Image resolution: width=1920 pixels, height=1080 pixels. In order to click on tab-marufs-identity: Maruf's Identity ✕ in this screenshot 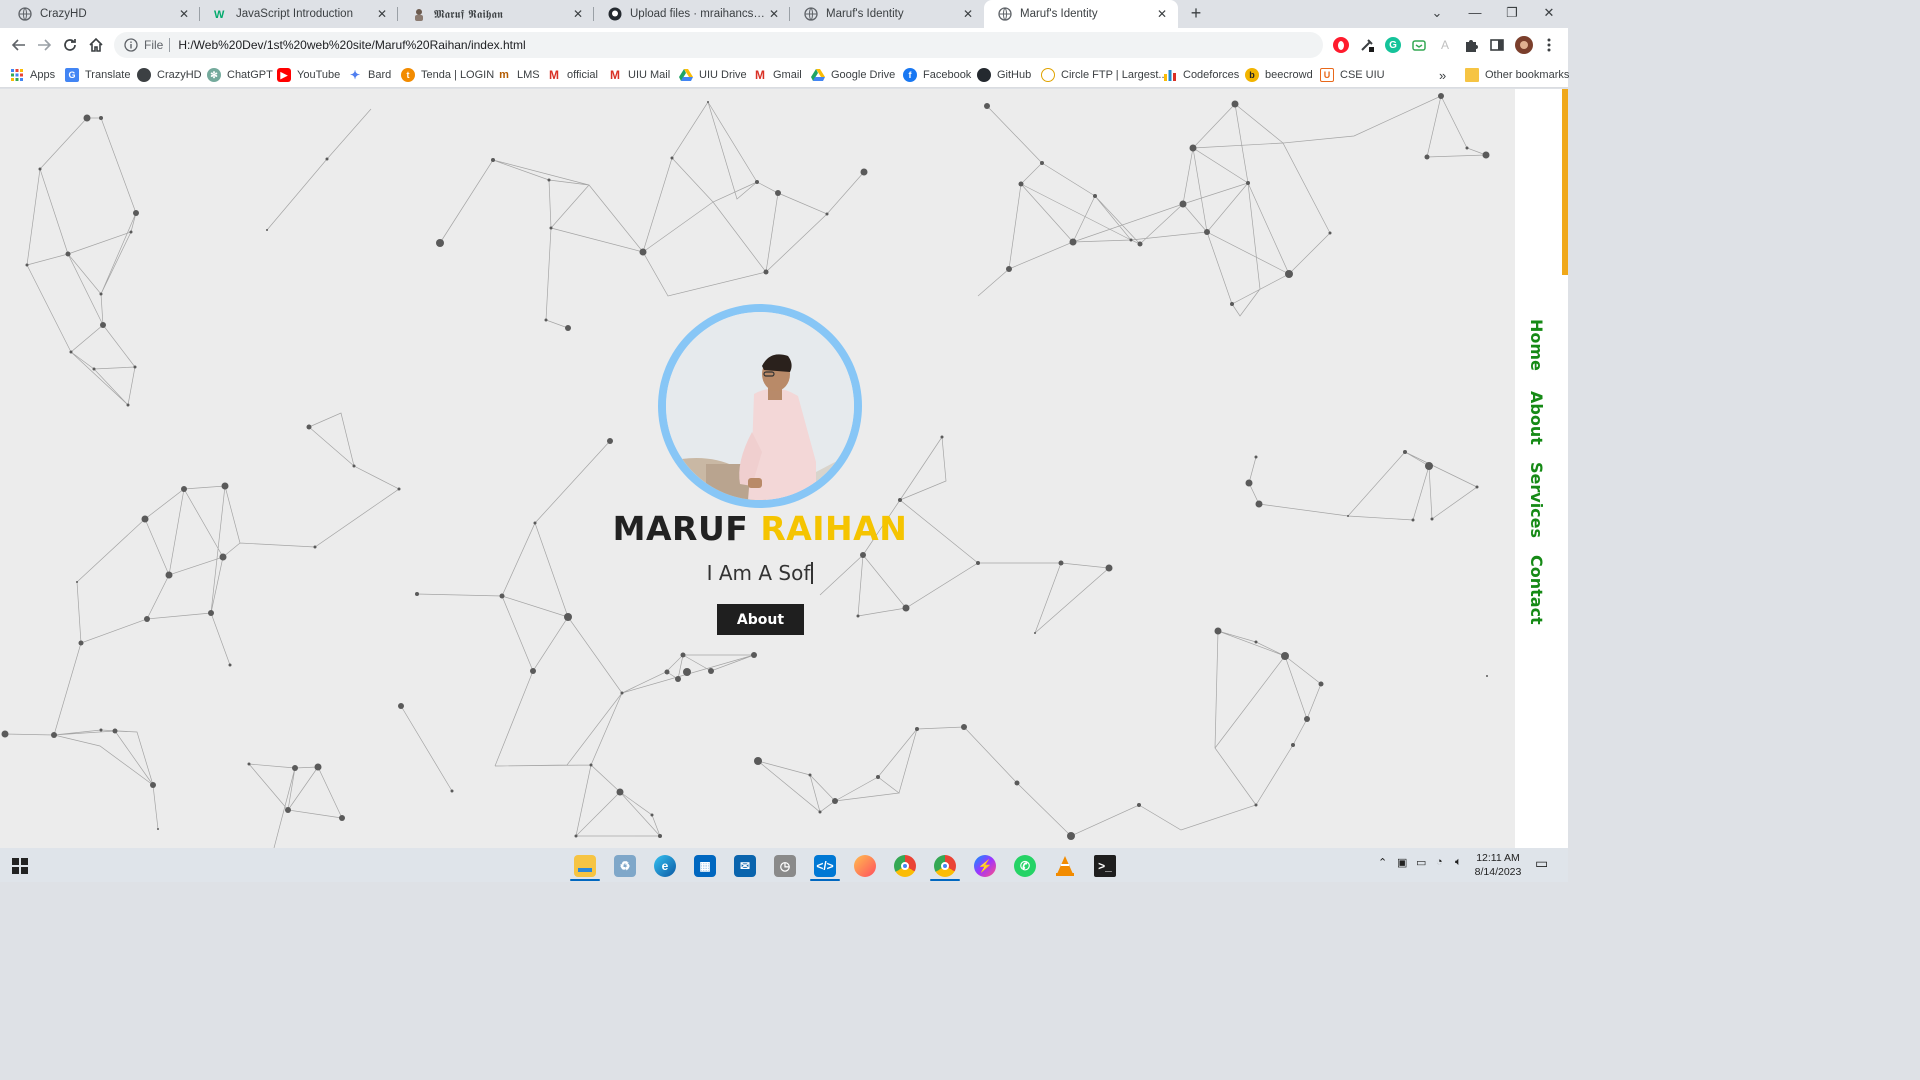, I will do `click(887, 14)`.